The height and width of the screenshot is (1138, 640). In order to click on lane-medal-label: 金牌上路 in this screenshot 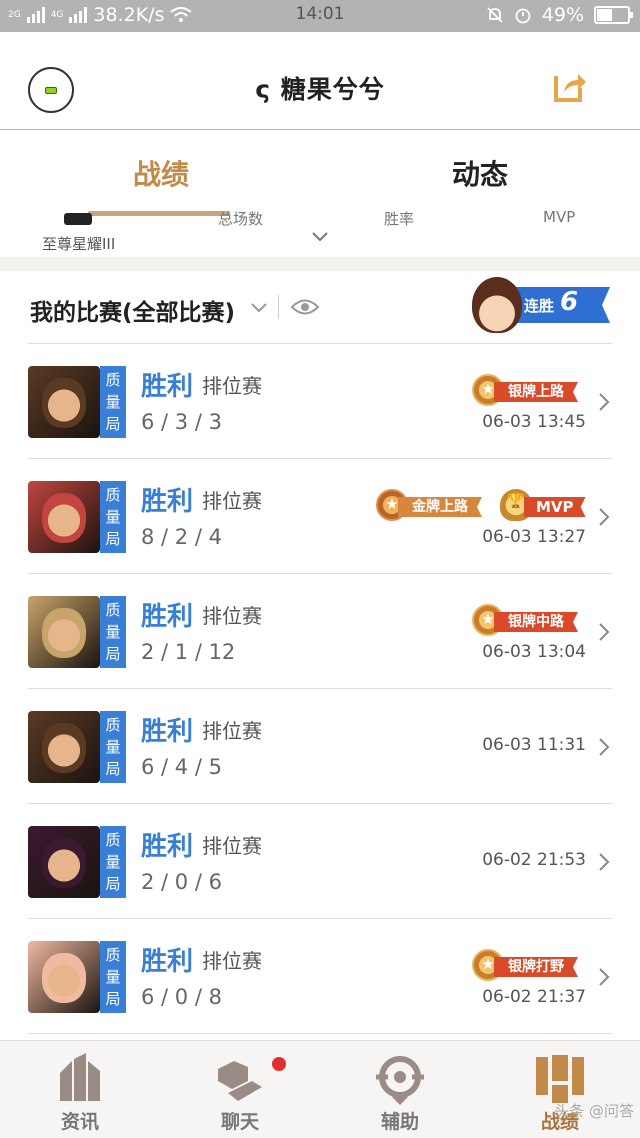, I will do `click(440, 507)`.